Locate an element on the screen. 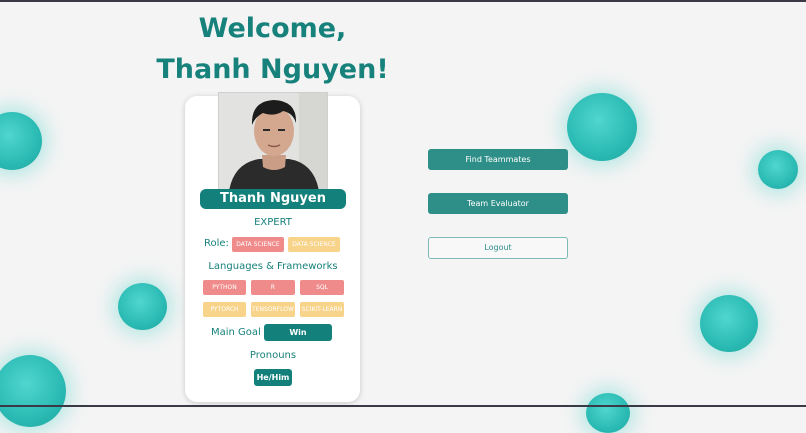 The image size is (806, 433). language-tag: PYTORCH is located at coordinates (224, 309).